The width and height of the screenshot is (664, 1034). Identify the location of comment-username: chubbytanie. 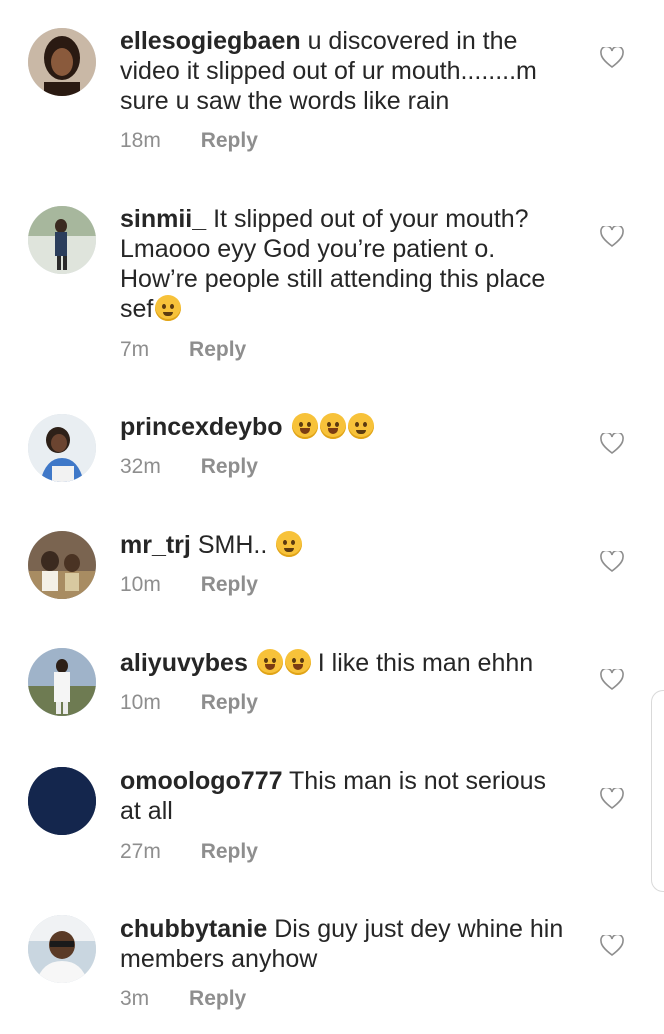
(193, 929).